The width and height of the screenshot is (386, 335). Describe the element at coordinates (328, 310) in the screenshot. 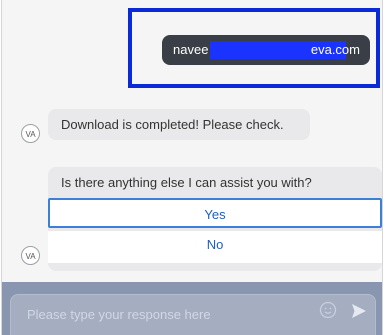

I see `emoji-icon` at that location.